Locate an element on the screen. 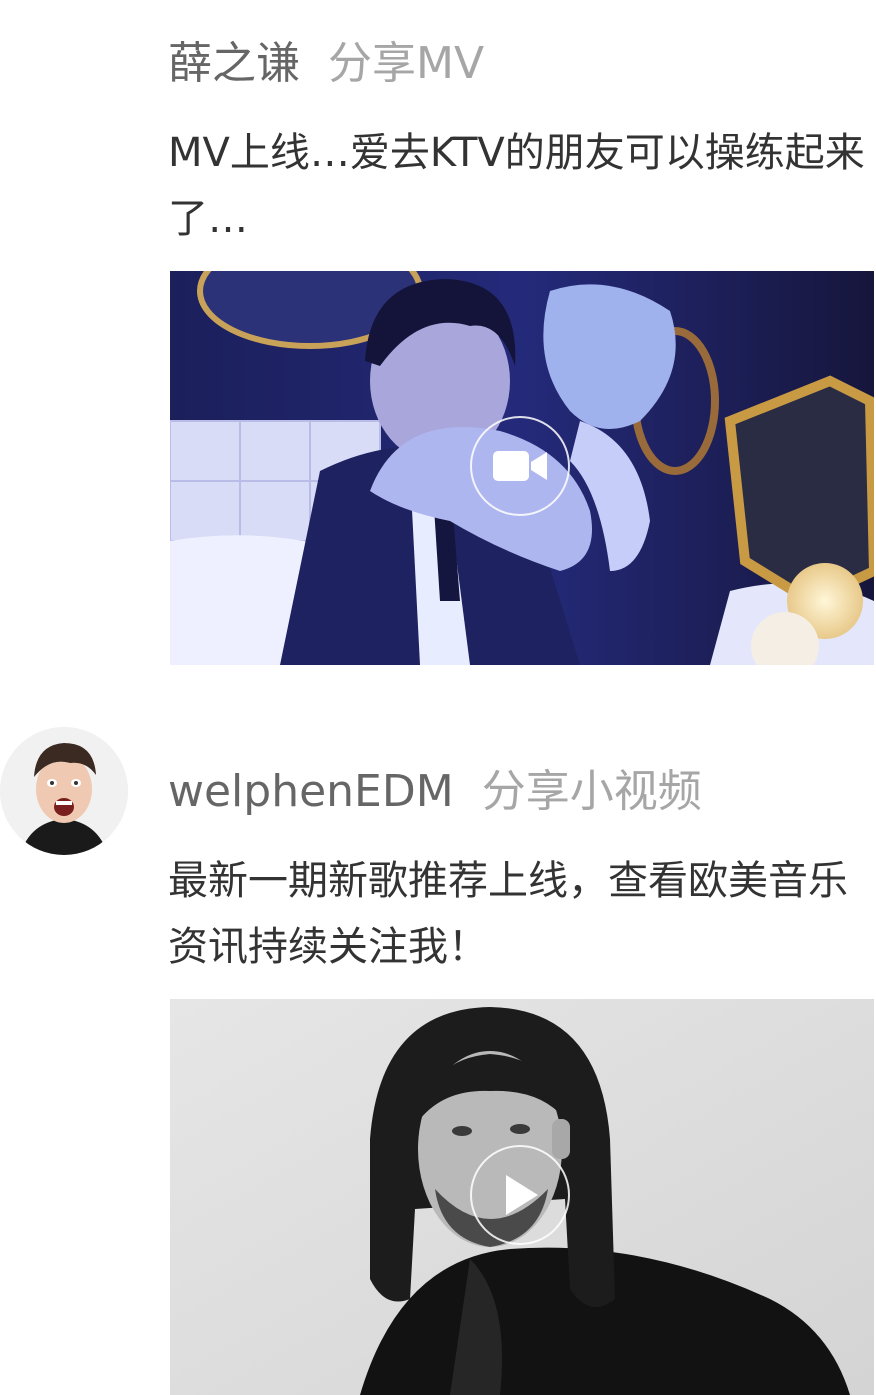 This screenshot has height=1395, width=876. share-type-label: 分享MV is located at coordinates (406, 63).